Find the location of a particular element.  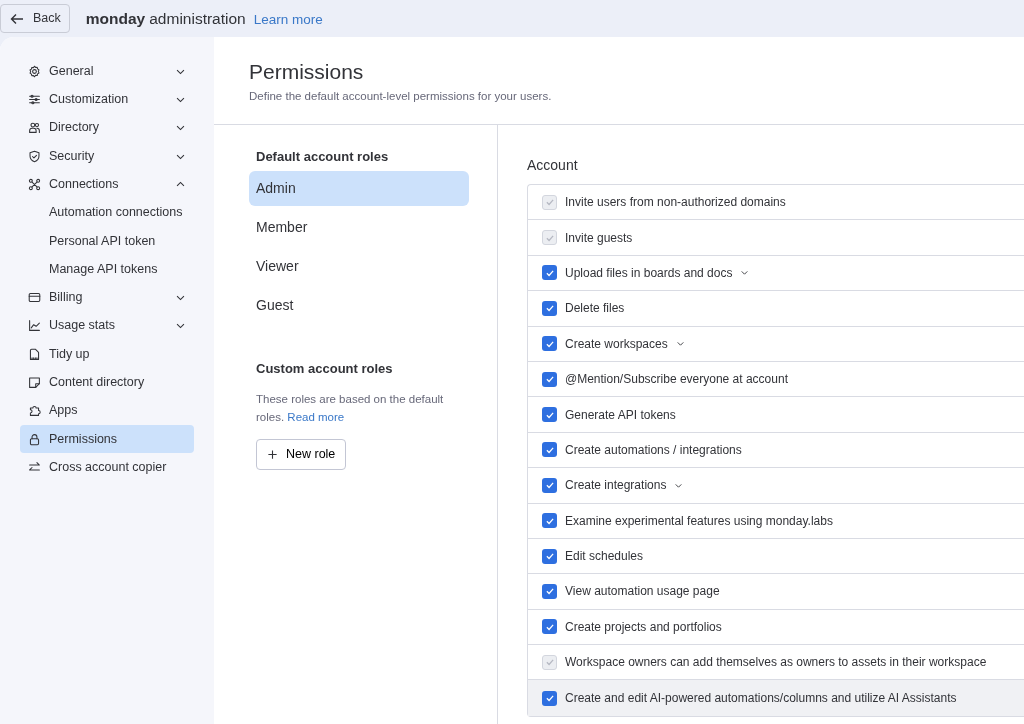

sliders-icon is located at coordinates (34, 99).